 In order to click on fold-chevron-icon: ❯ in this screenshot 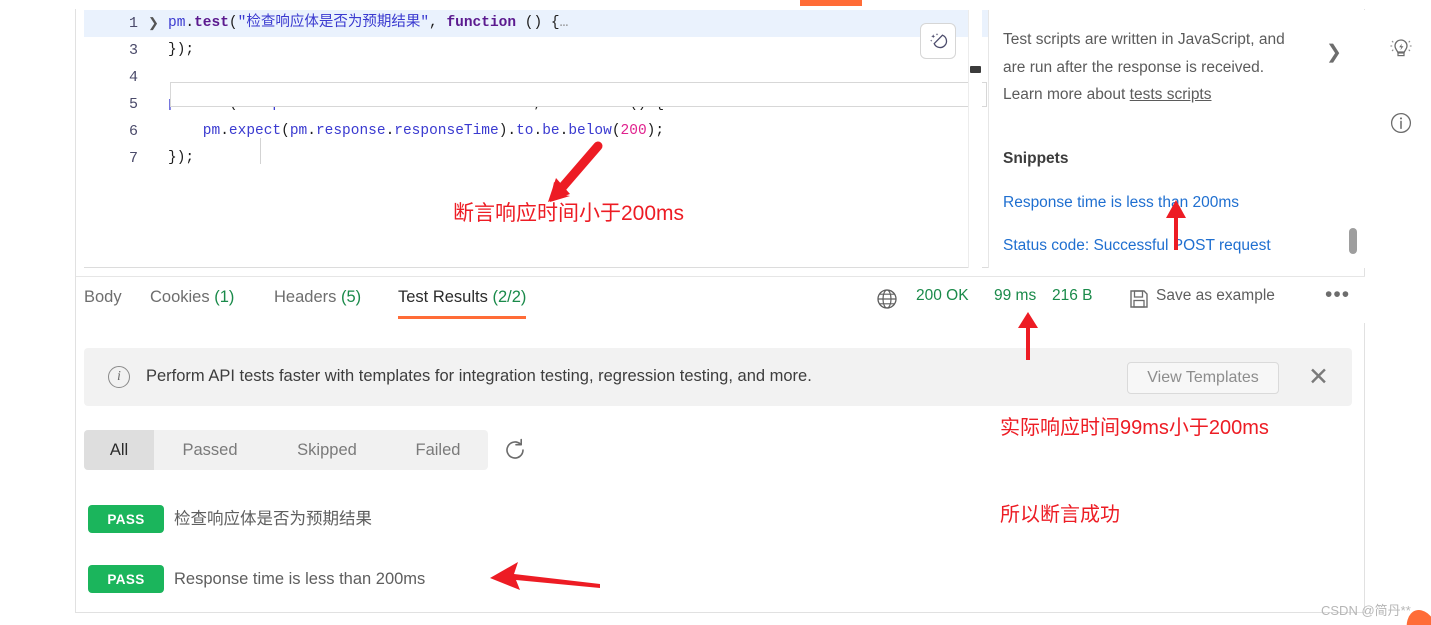, I will do `click(155, 23)`.